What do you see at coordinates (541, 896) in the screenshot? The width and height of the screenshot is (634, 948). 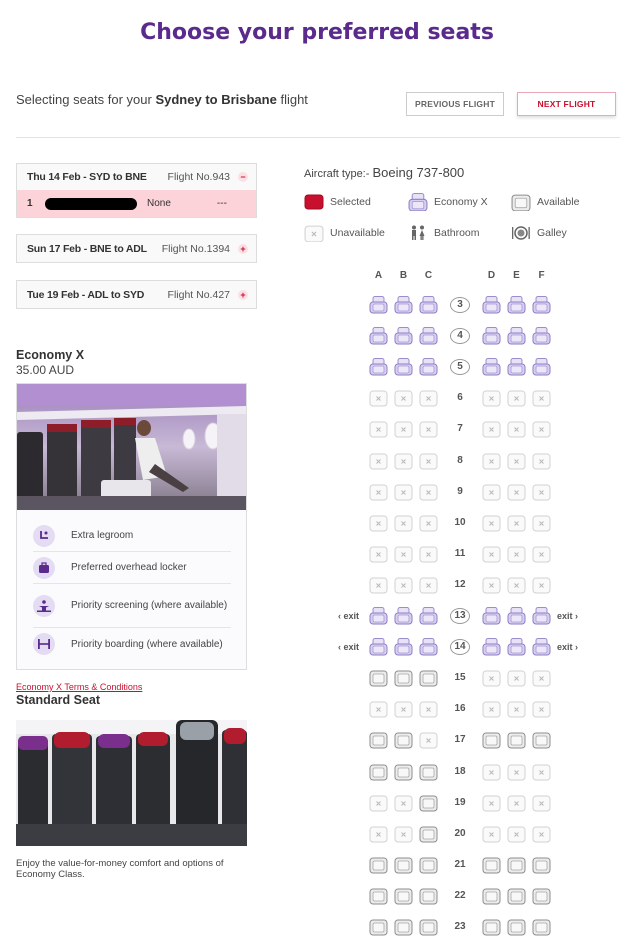 I see `seat-22F-available` at bounding box center [541, 896].